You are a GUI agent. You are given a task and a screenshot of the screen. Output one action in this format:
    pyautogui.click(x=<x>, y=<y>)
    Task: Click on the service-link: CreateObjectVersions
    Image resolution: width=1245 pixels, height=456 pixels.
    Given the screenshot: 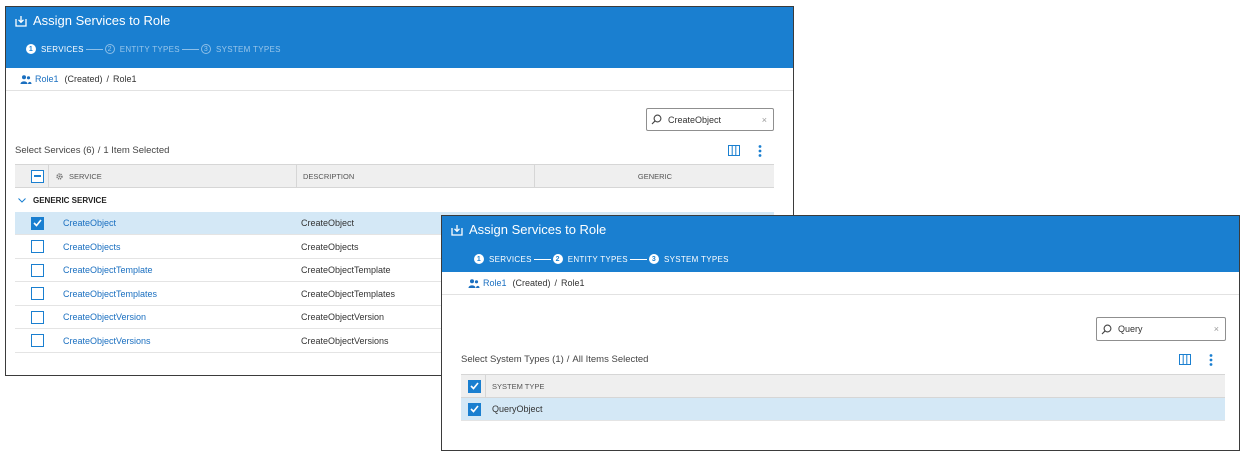 What is the action you would take?
    pyautogui.click(x=107, y=340)
    